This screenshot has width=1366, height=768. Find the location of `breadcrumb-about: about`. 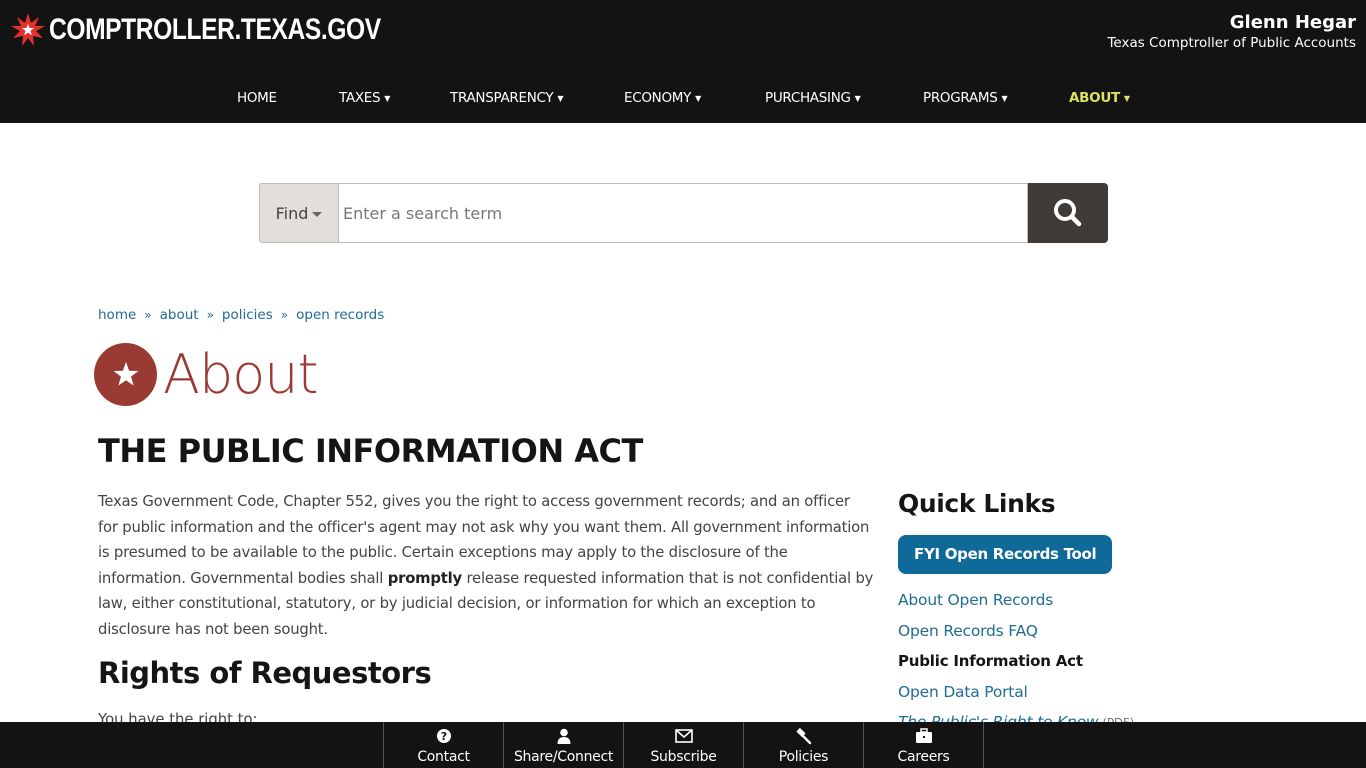

breadcrumb-about: about is located at coordinates (179, 315).